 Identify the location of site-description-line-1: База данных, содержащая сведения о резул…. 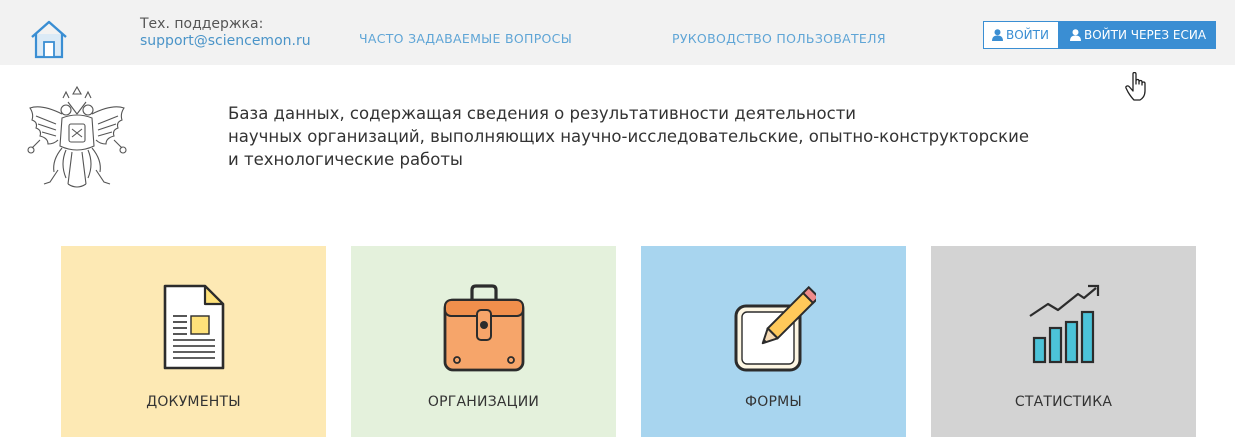
(542, 113).